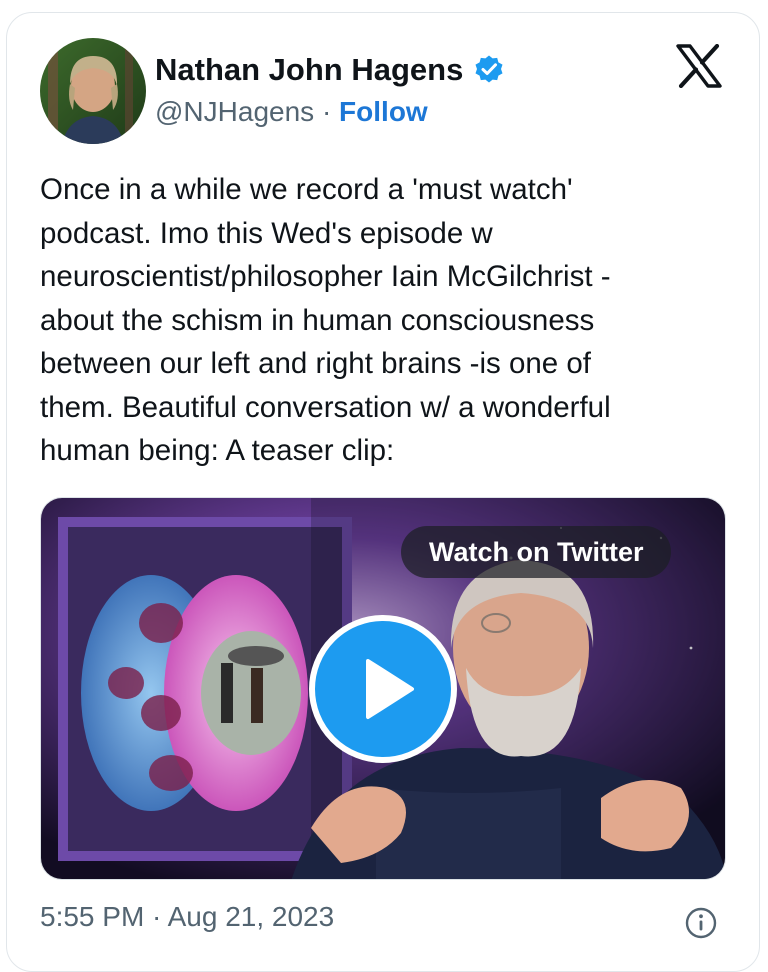 This screenshot has height=972, width=768. Describe the element at coordinates (489, 70) in the screenshot. I see `verified-badge-icon` at that location.